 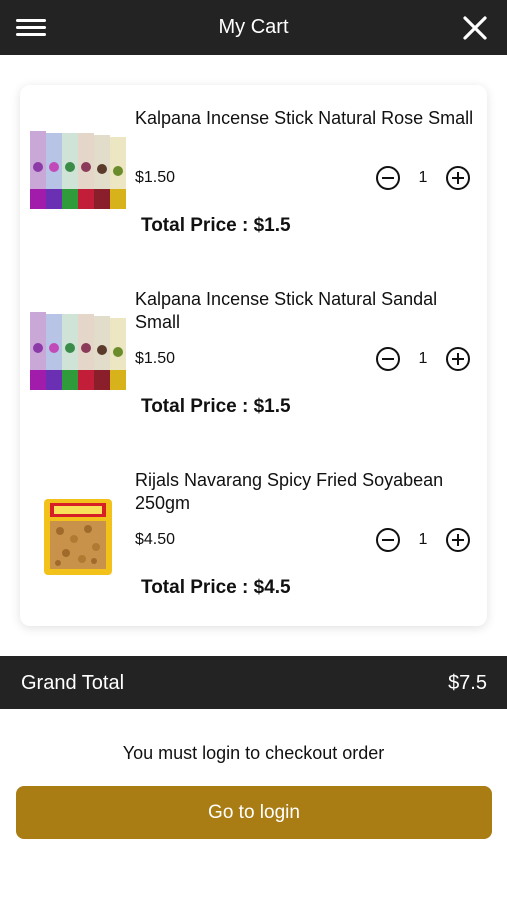 What do you see at coordinates (216, 587) in the screenshot?
I see `item-total-price: Total Price : $4.5` at bounding box center [216, 587].